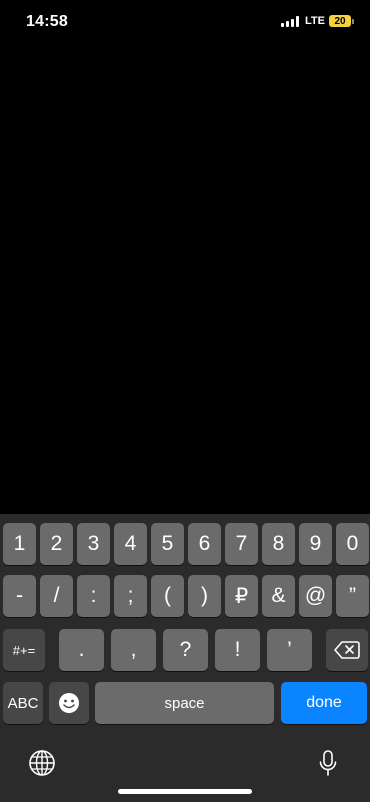  What do you see at coordinates (204, 544) in the screenshot?
I see `key-6: 6` at bounding box center [204, 544].